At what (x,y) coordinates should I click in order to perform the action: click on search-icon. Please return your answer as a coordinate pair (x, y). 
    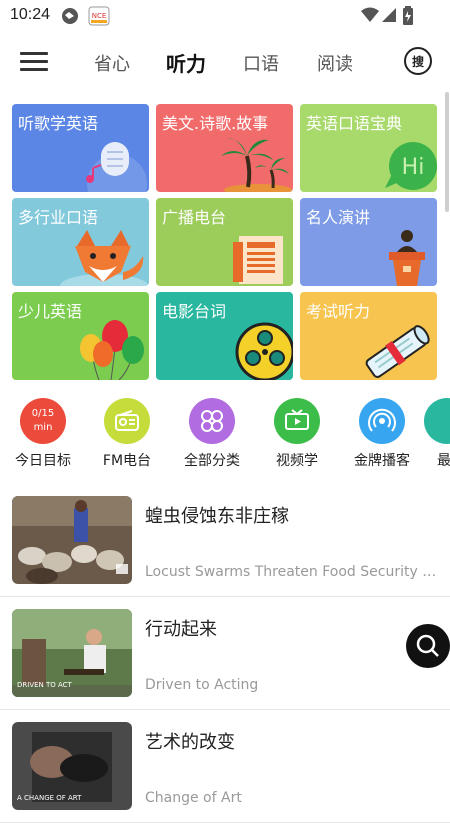
    Looking at the image, I should click on (427, 645).